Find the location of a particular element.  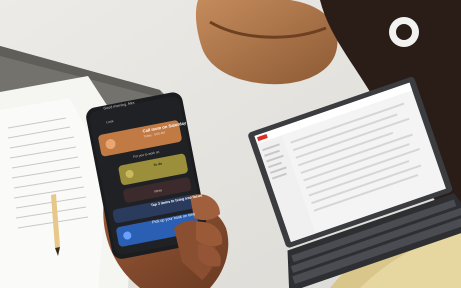

ideas-card-title: Ideas is located at coordinates (158, 191).